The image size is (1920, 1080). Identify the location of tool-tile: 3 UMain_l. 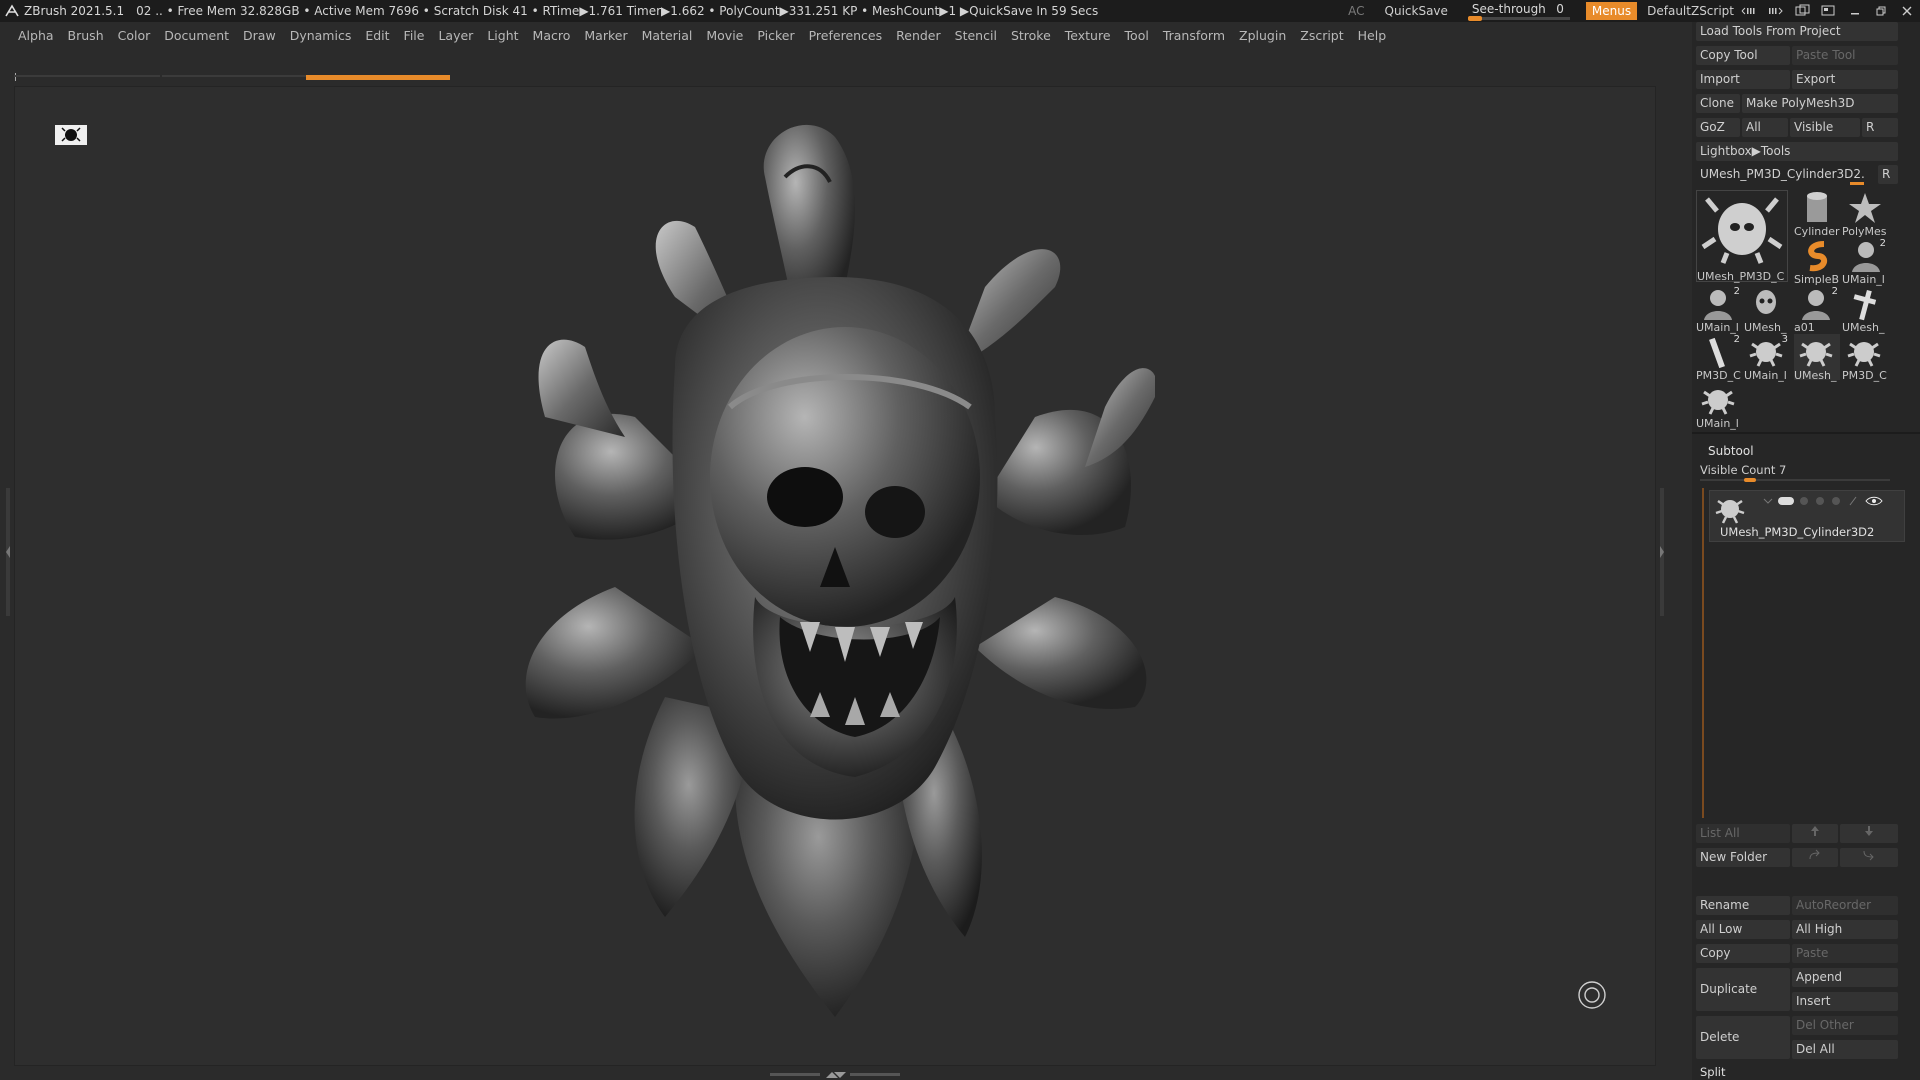
(1767, 358).